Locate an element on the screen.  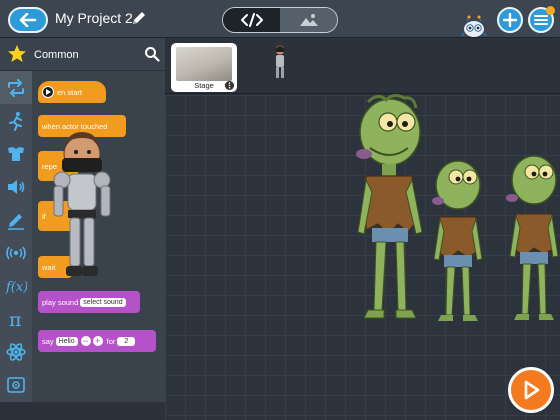
list-menu-icon is located at coordinates (541, 20).